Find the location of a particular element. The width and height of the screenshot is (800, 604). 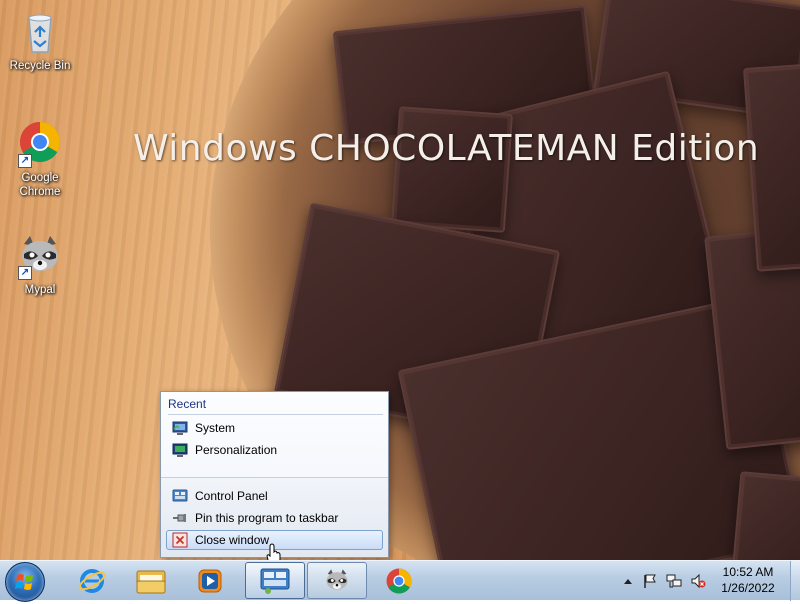

taskbar-internet-explorer is located at coordinates (92, 580).